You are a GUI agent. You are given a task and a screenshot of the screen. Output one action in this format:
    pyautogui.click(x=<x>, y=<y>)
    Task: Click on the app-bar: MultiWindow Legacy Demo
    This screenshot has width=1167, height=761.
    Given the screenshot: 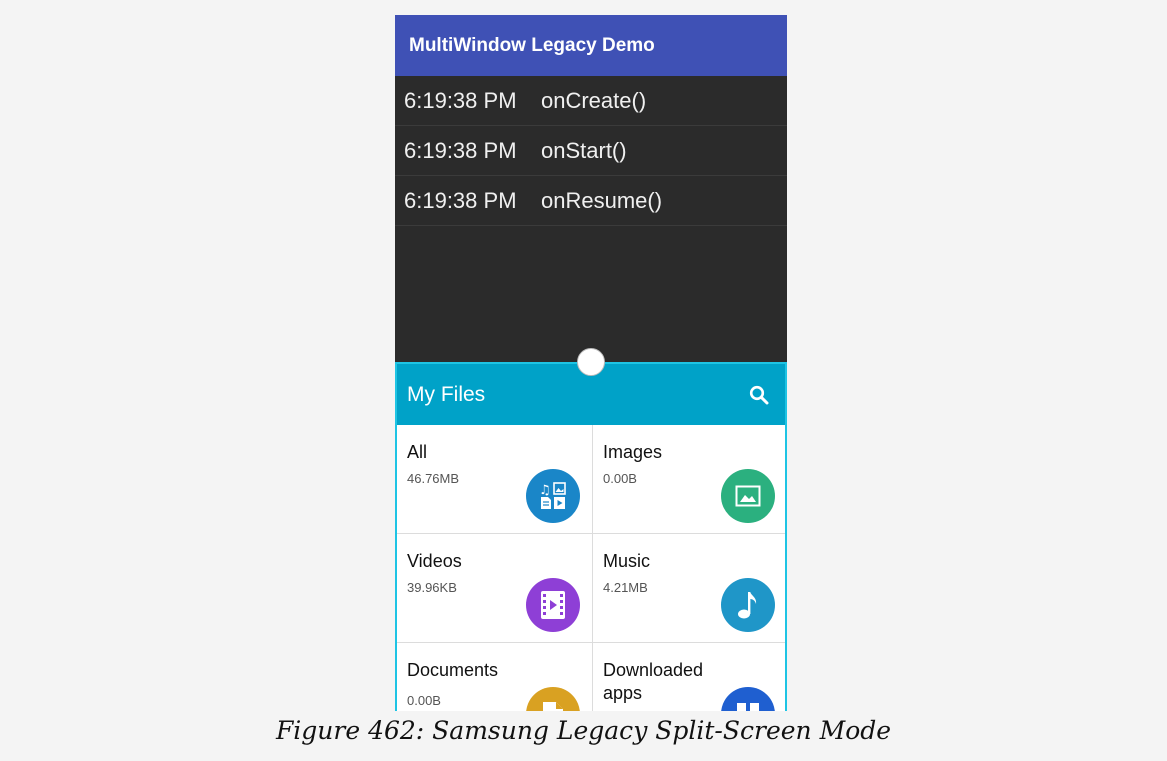 What is the action you would take?
    pyautogui.click(x=591, y=45)
    